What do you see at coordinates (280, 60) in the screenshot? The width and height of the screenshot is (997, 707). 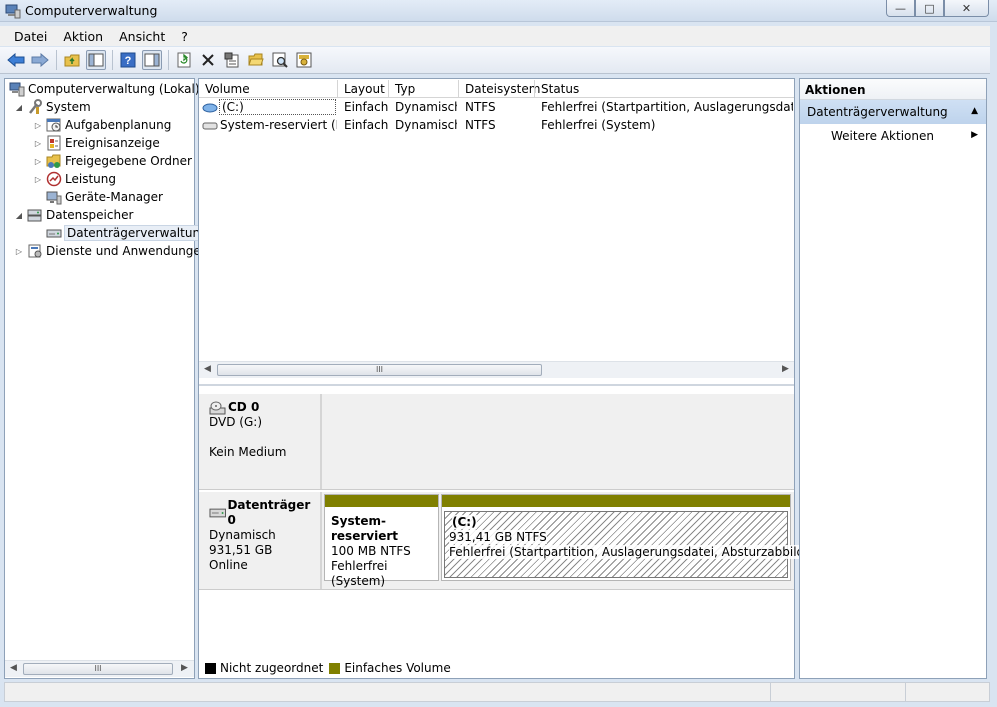 I see `search-button` at bounding box center [280, 60].